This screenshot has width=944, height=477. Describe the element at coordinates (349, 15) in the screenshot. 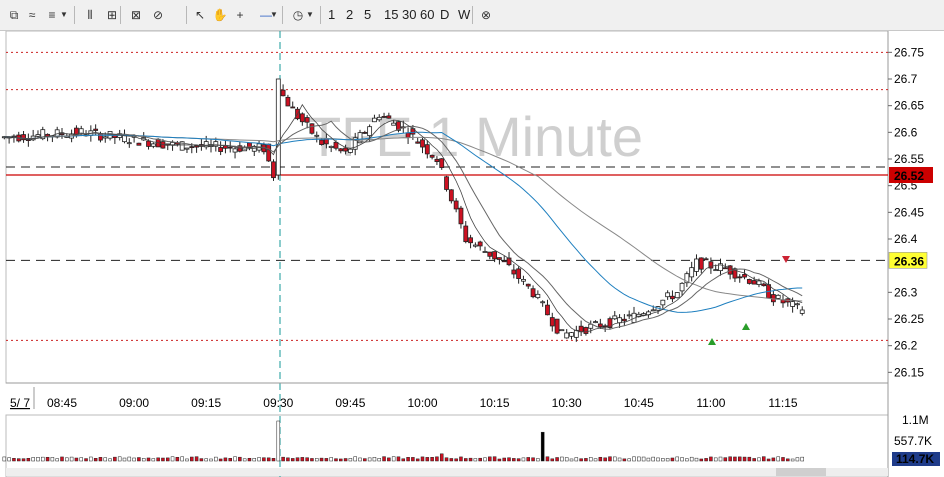

I see `period-2-button: 2` at that location.